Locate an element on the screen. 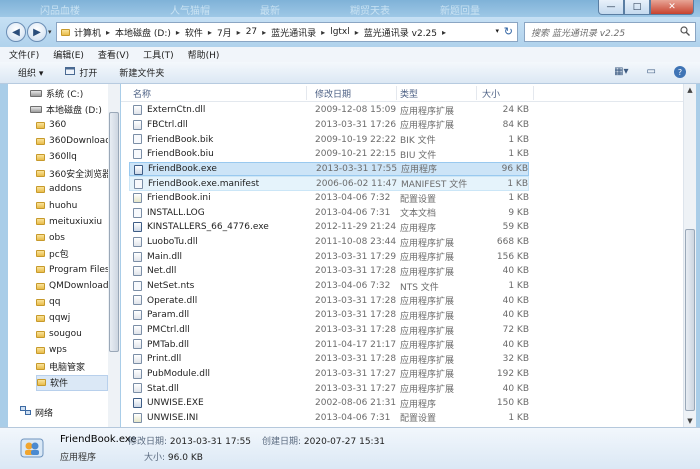 The image size is (700, 469). column-header-type: 类型 is located at coordinates (409, 93).